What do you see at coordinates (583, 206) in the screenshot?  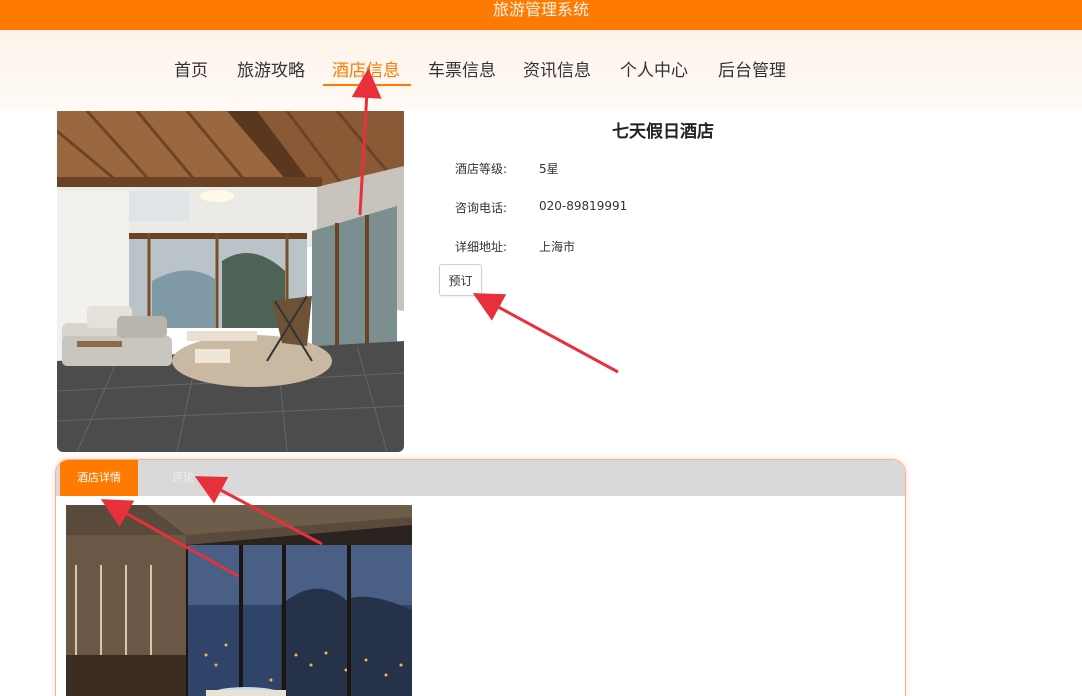 I see `hotel-phone-value: 020-89819991` at bounding box center [583, 206].